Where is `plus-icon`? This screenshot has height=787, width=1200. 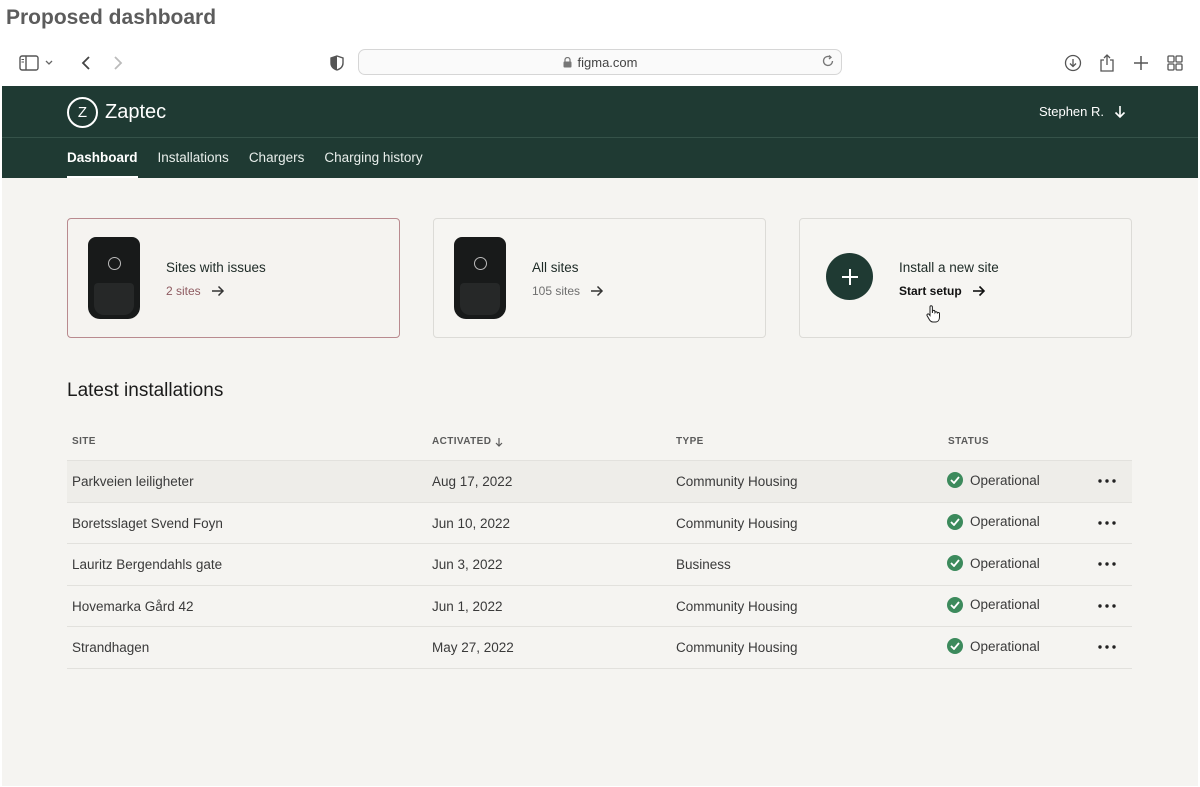
plus-icon is located at coordinates (849, 276).